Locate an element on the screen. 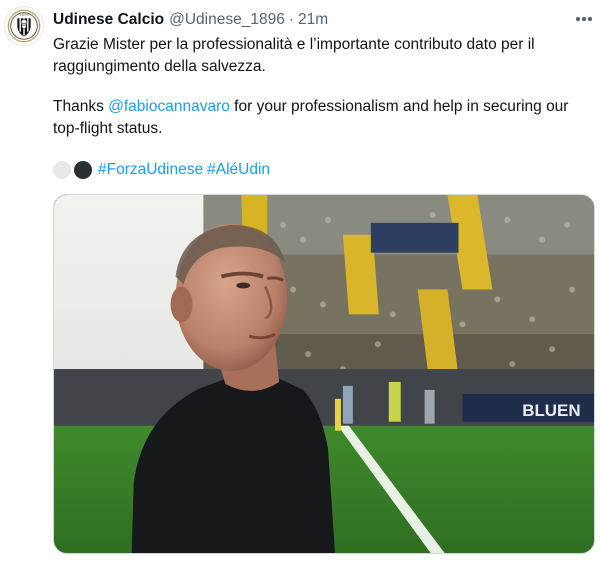  mention-link: @fabiocannavaro is located at coordinates (169, 106).